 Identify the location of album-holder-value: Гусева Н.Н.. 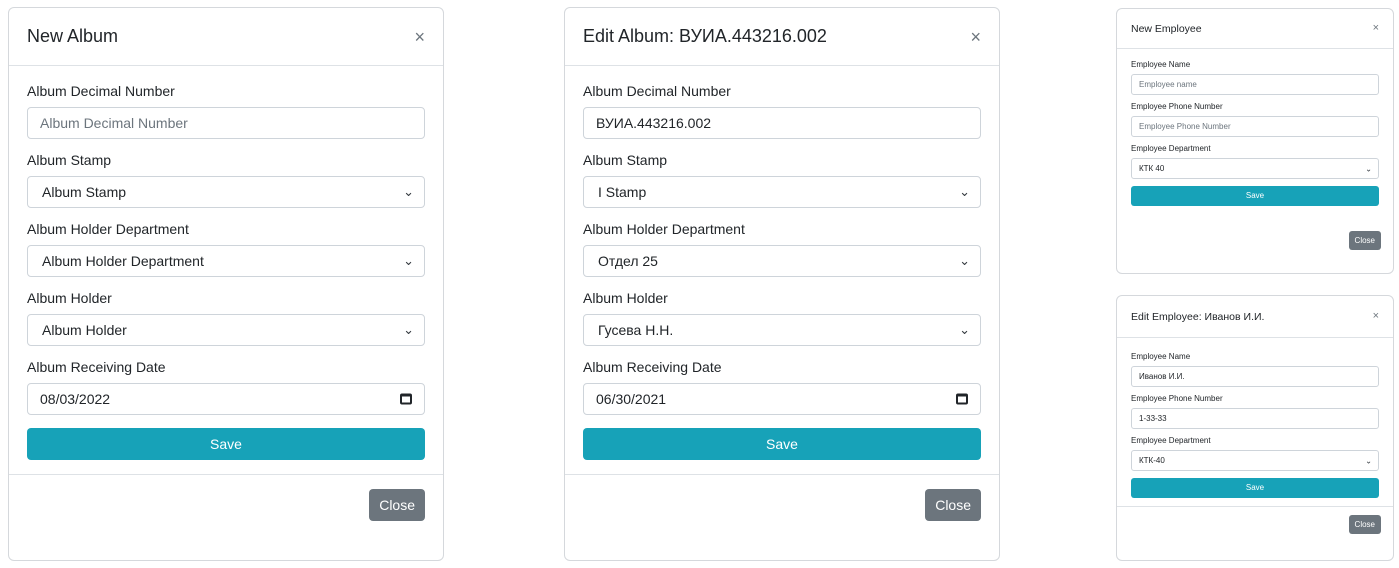
(636, 330).